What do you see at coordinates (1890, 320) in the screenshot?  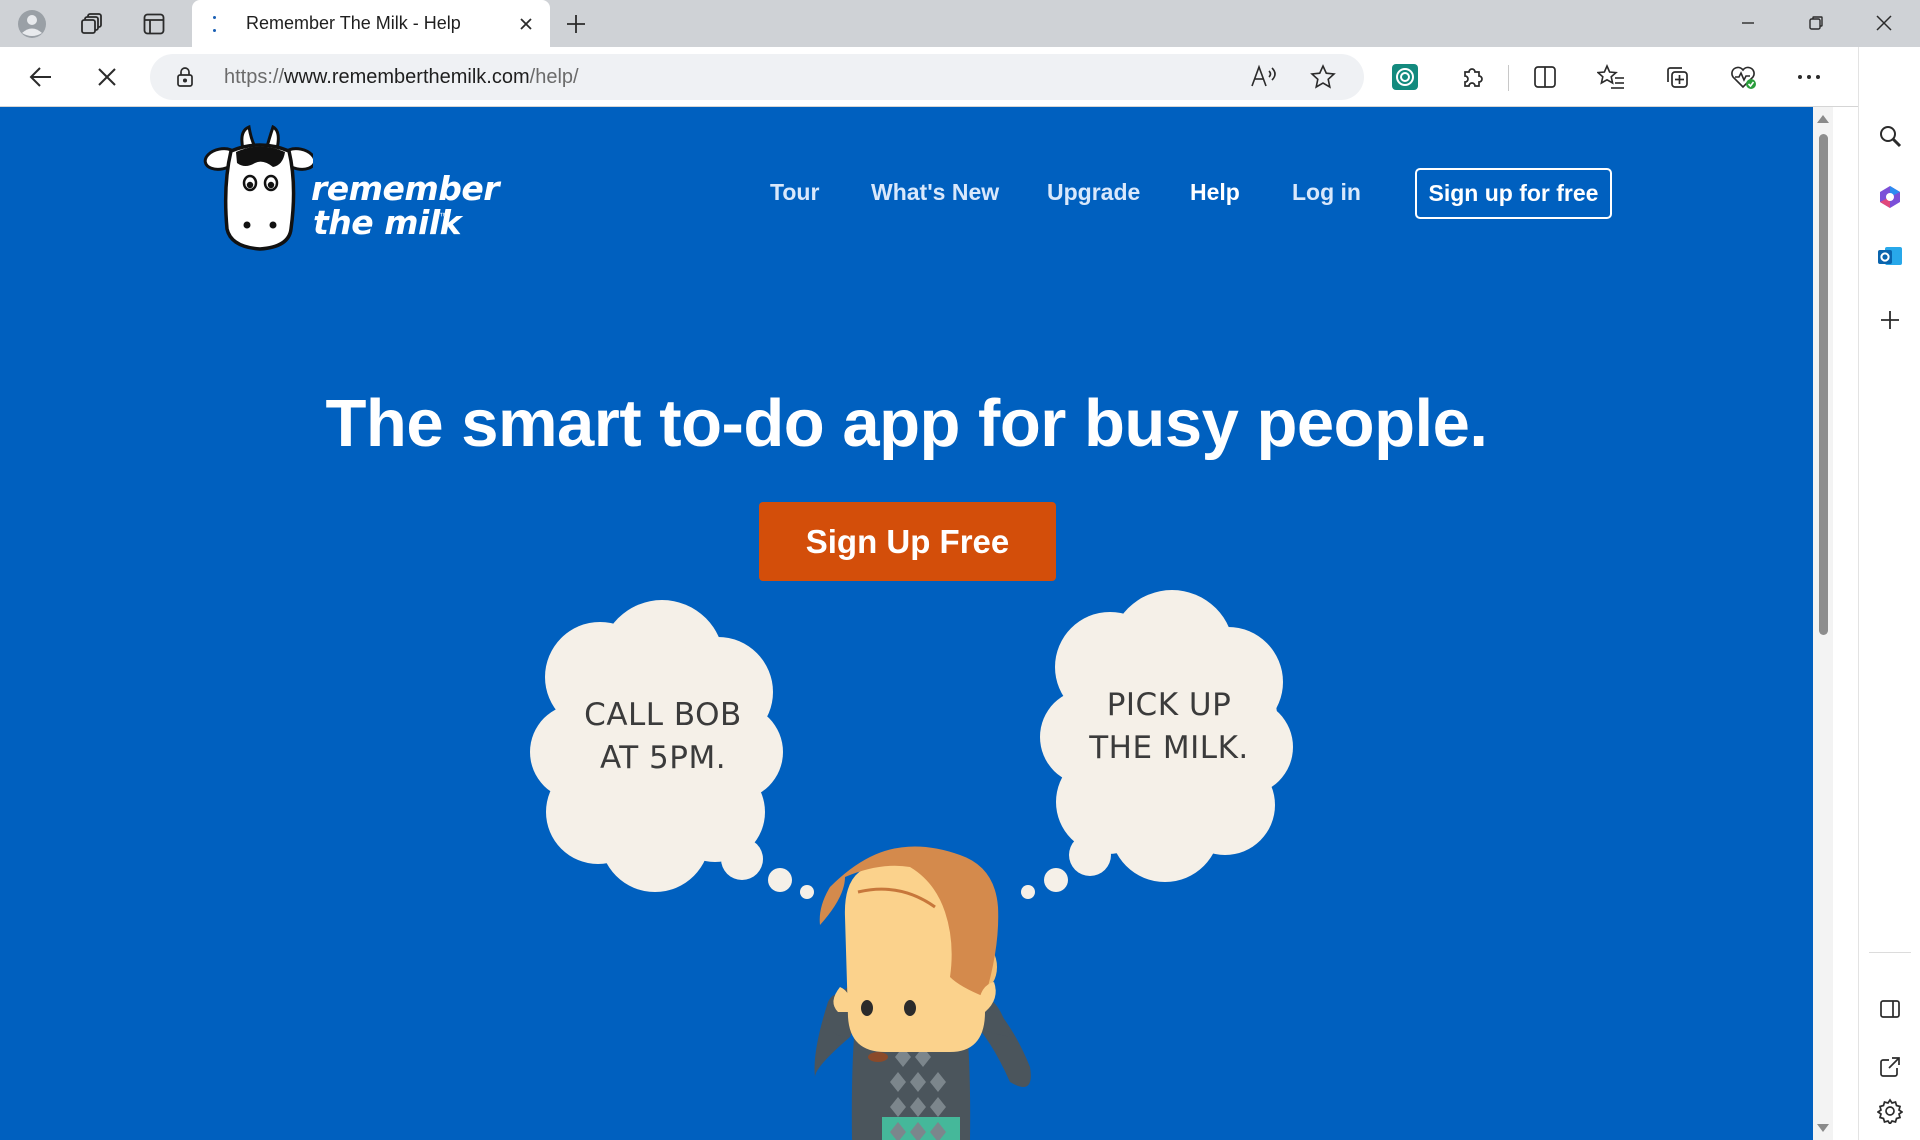 I see `add-icon` at bounding box center [1890, 320].